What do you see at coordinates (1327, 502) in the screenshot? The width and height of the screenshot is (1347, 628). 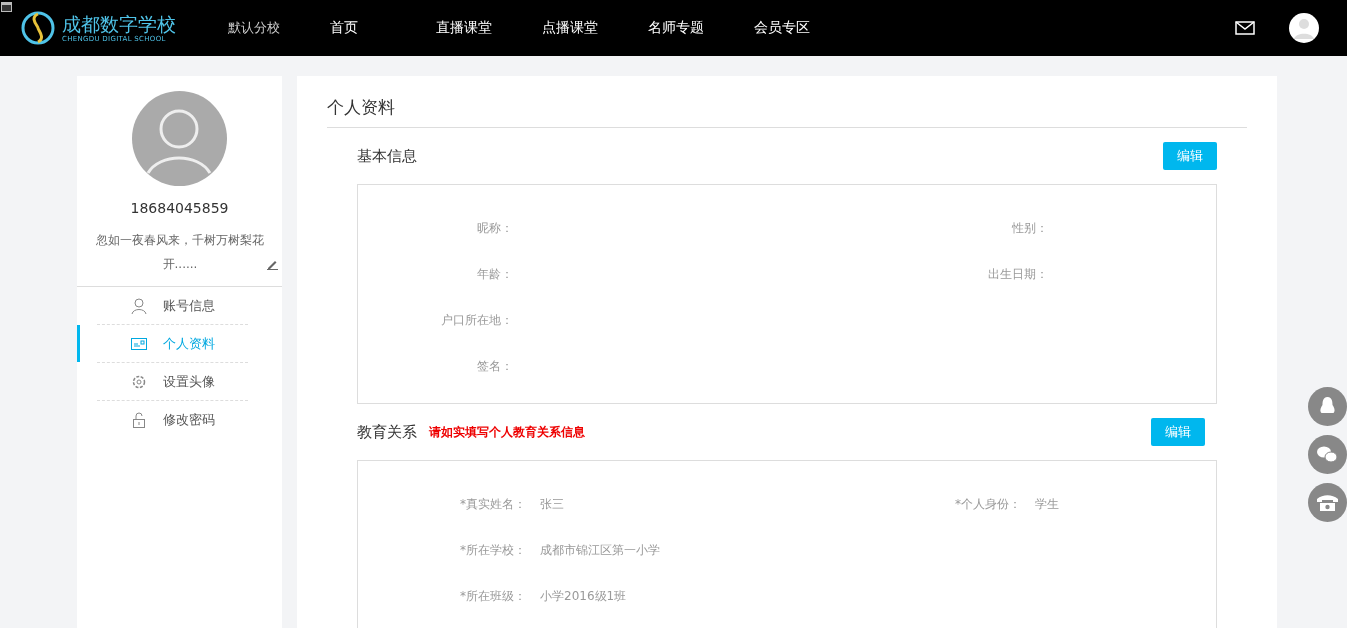 I see `telephone-icon` at bounding box center [1327, 502].